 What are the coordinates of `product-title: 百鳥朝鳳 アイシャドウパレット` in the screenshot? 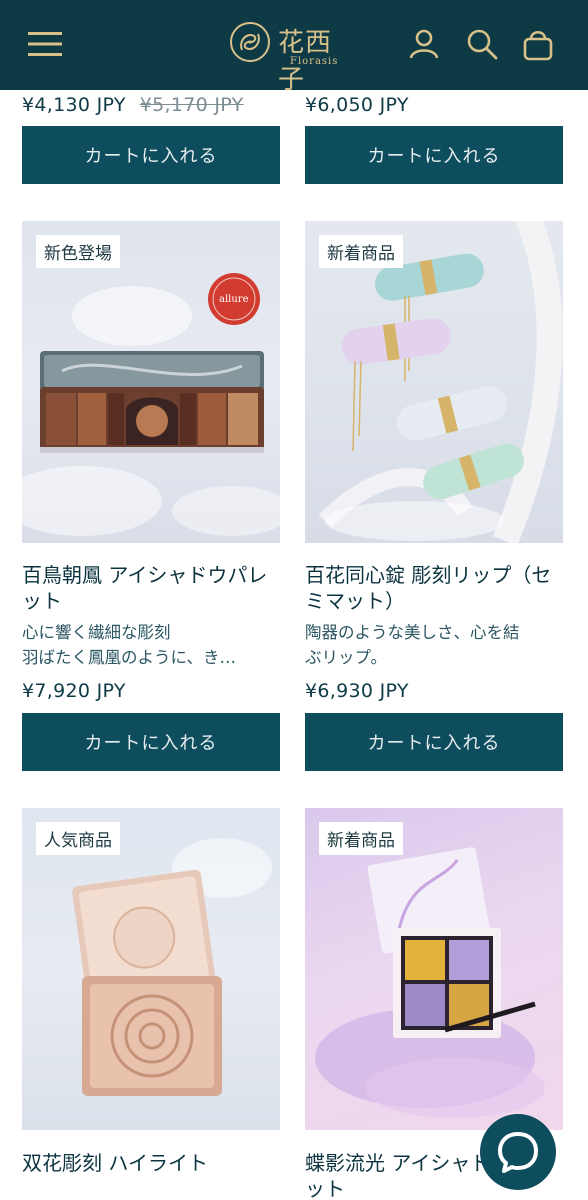 It's located at (151, 588).